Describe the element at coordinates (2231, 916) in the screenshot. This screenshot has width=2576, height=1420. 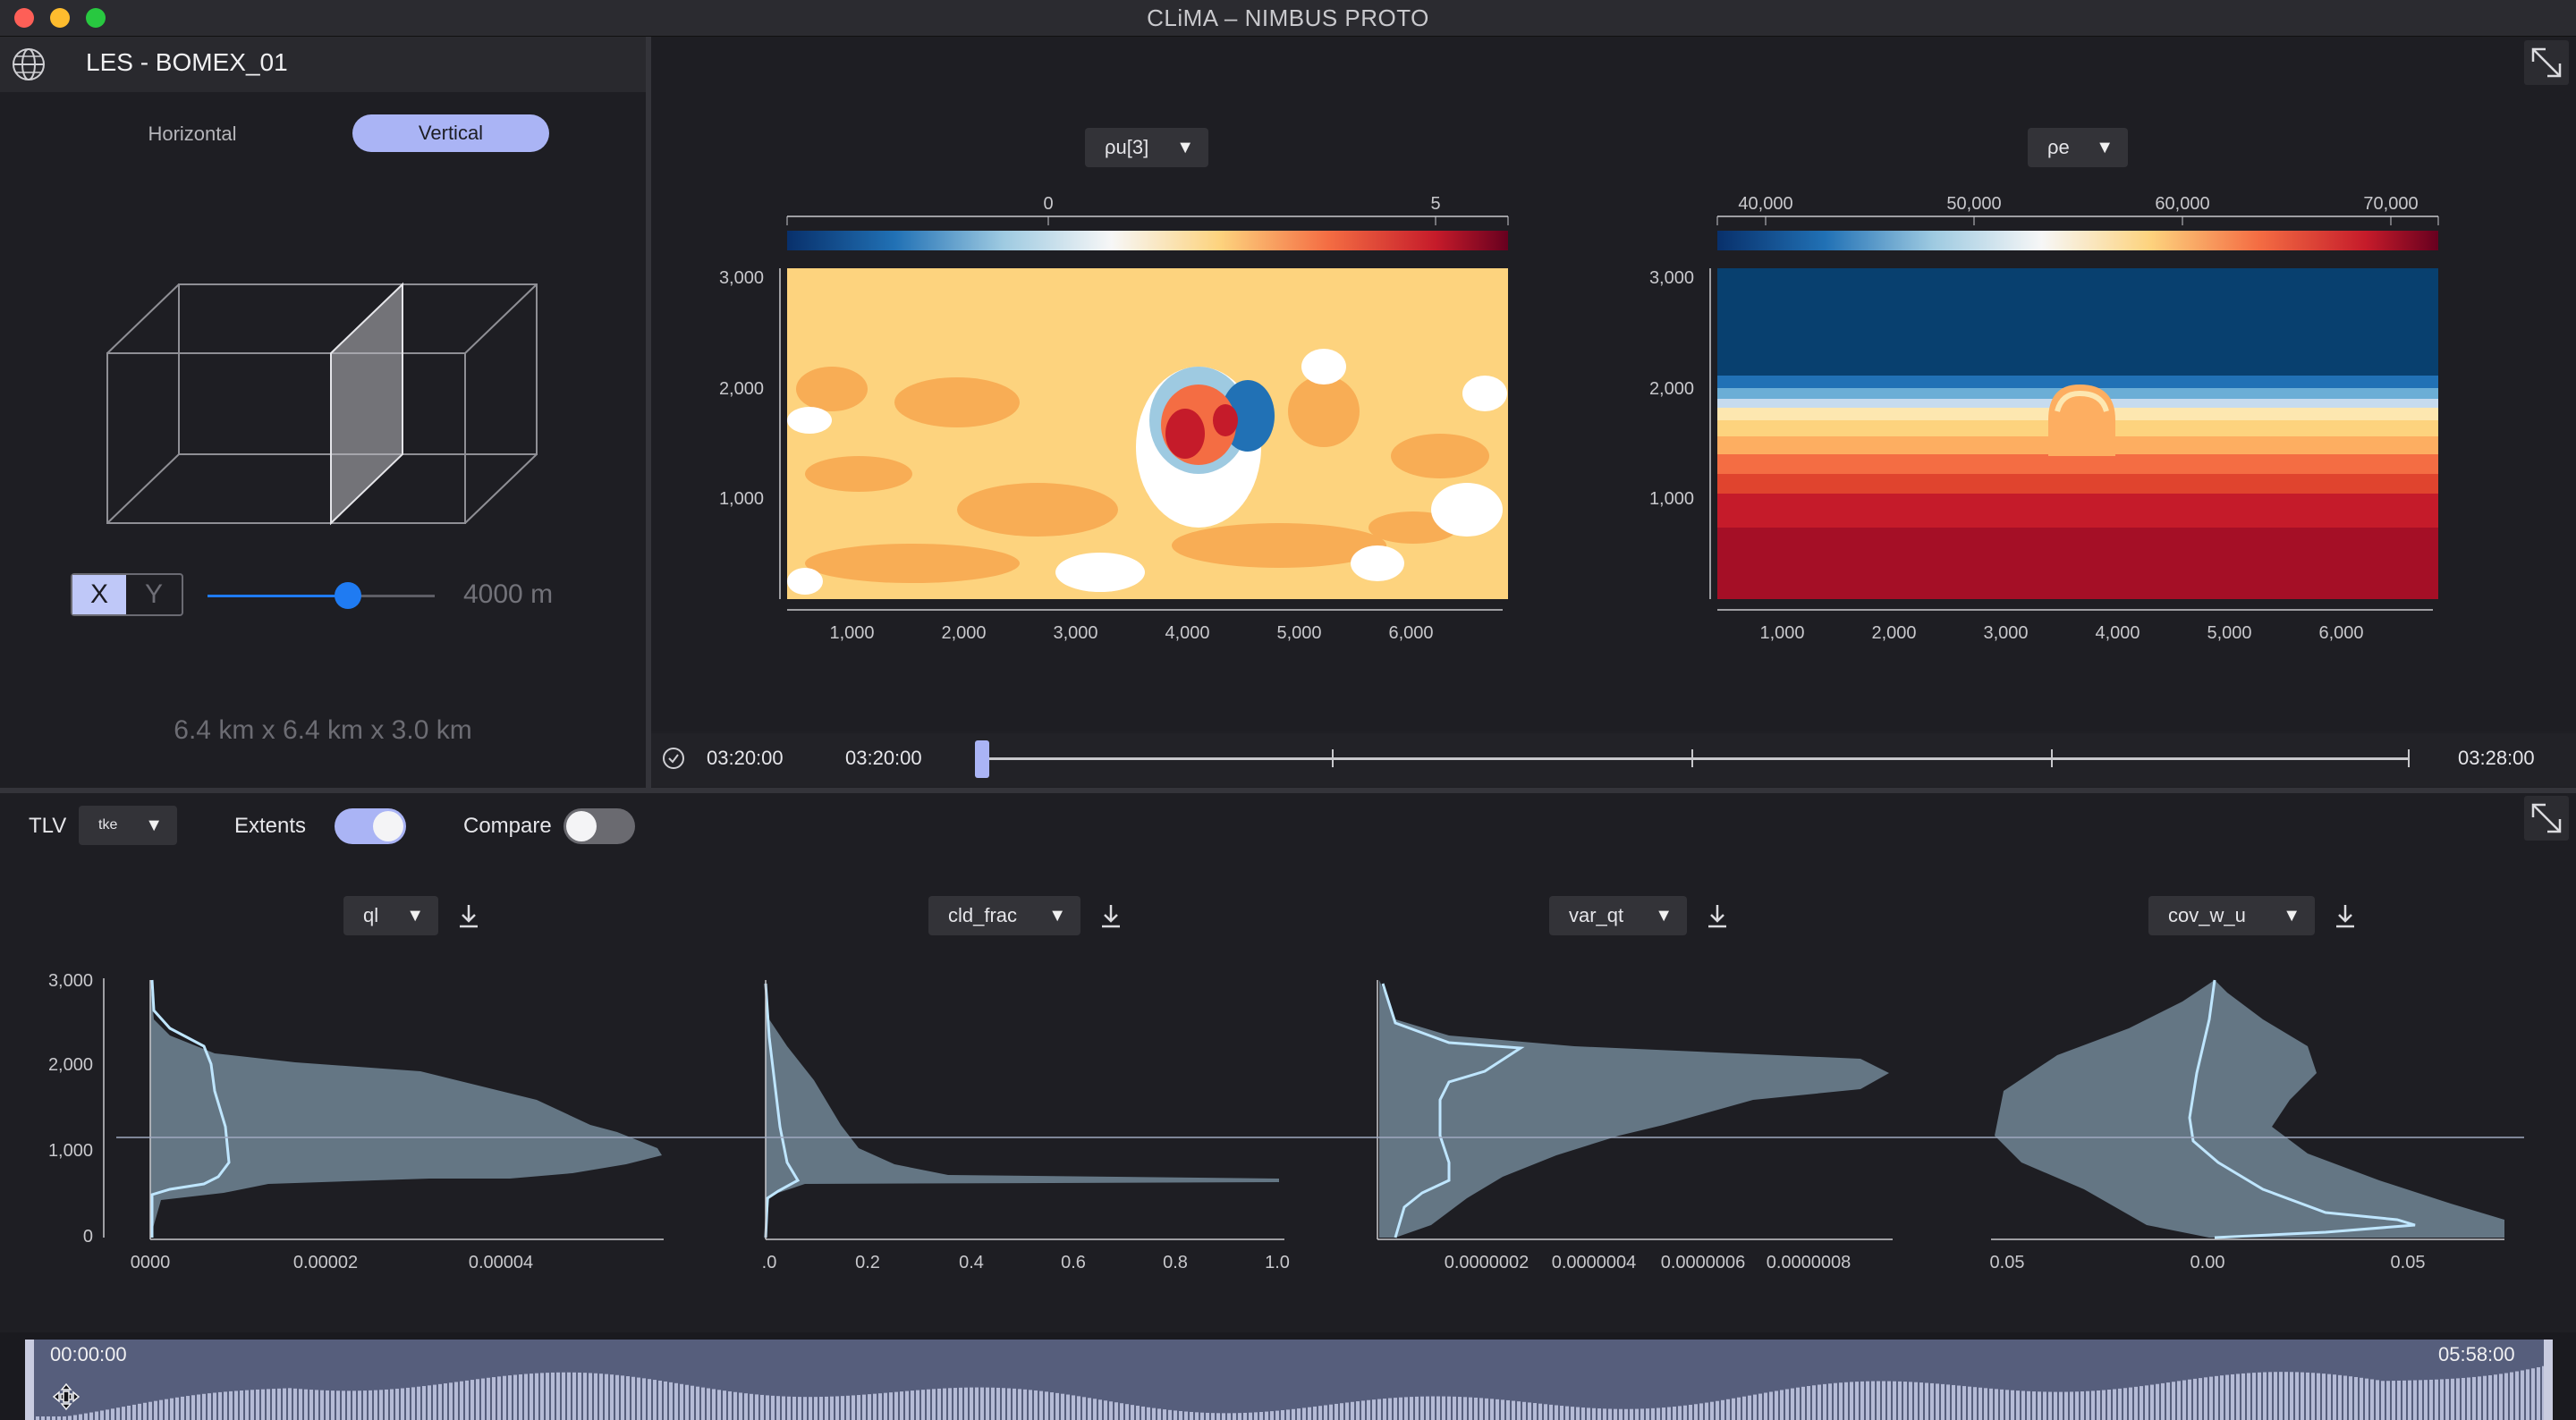
I see `profile-4-select: cov_w_u ▼` at that location.